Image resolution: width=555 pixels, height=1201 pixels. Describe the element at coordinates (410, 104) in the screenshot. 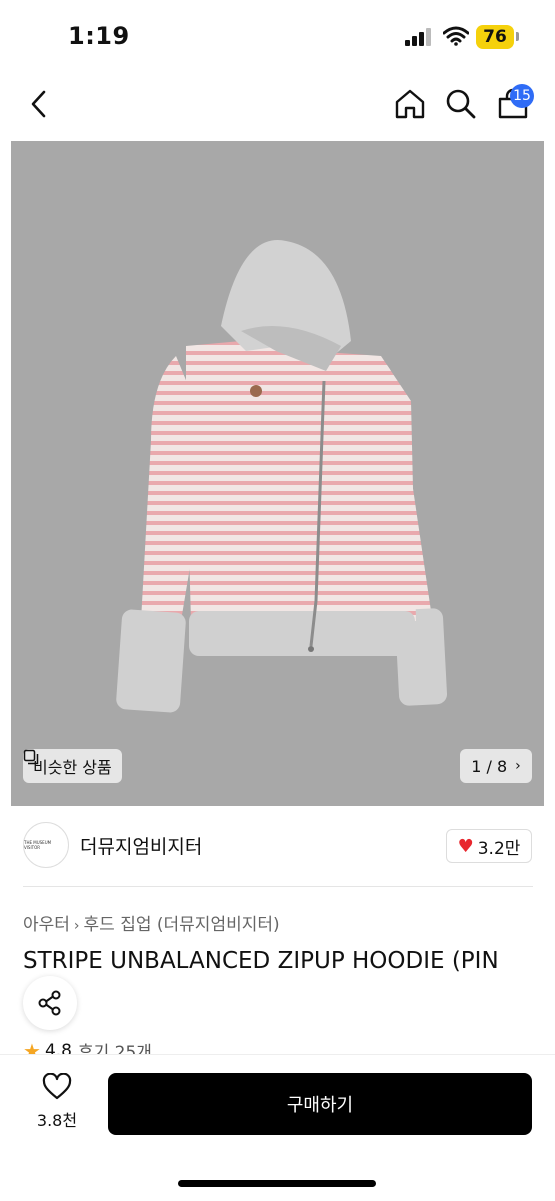

I see `home-icon` at that location.